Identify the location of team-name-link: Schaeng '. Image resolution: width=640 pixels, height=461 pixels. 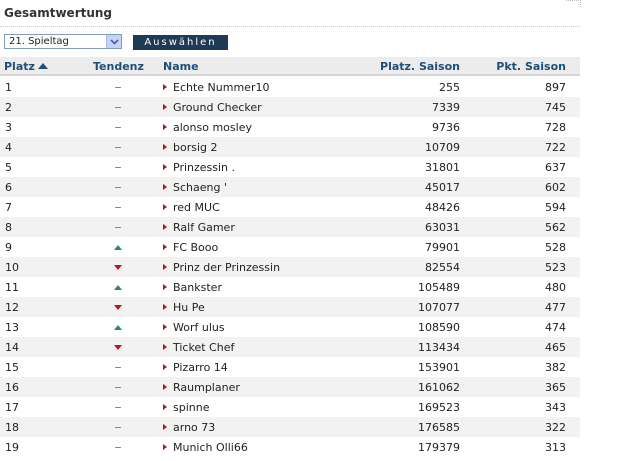
(195, 187).